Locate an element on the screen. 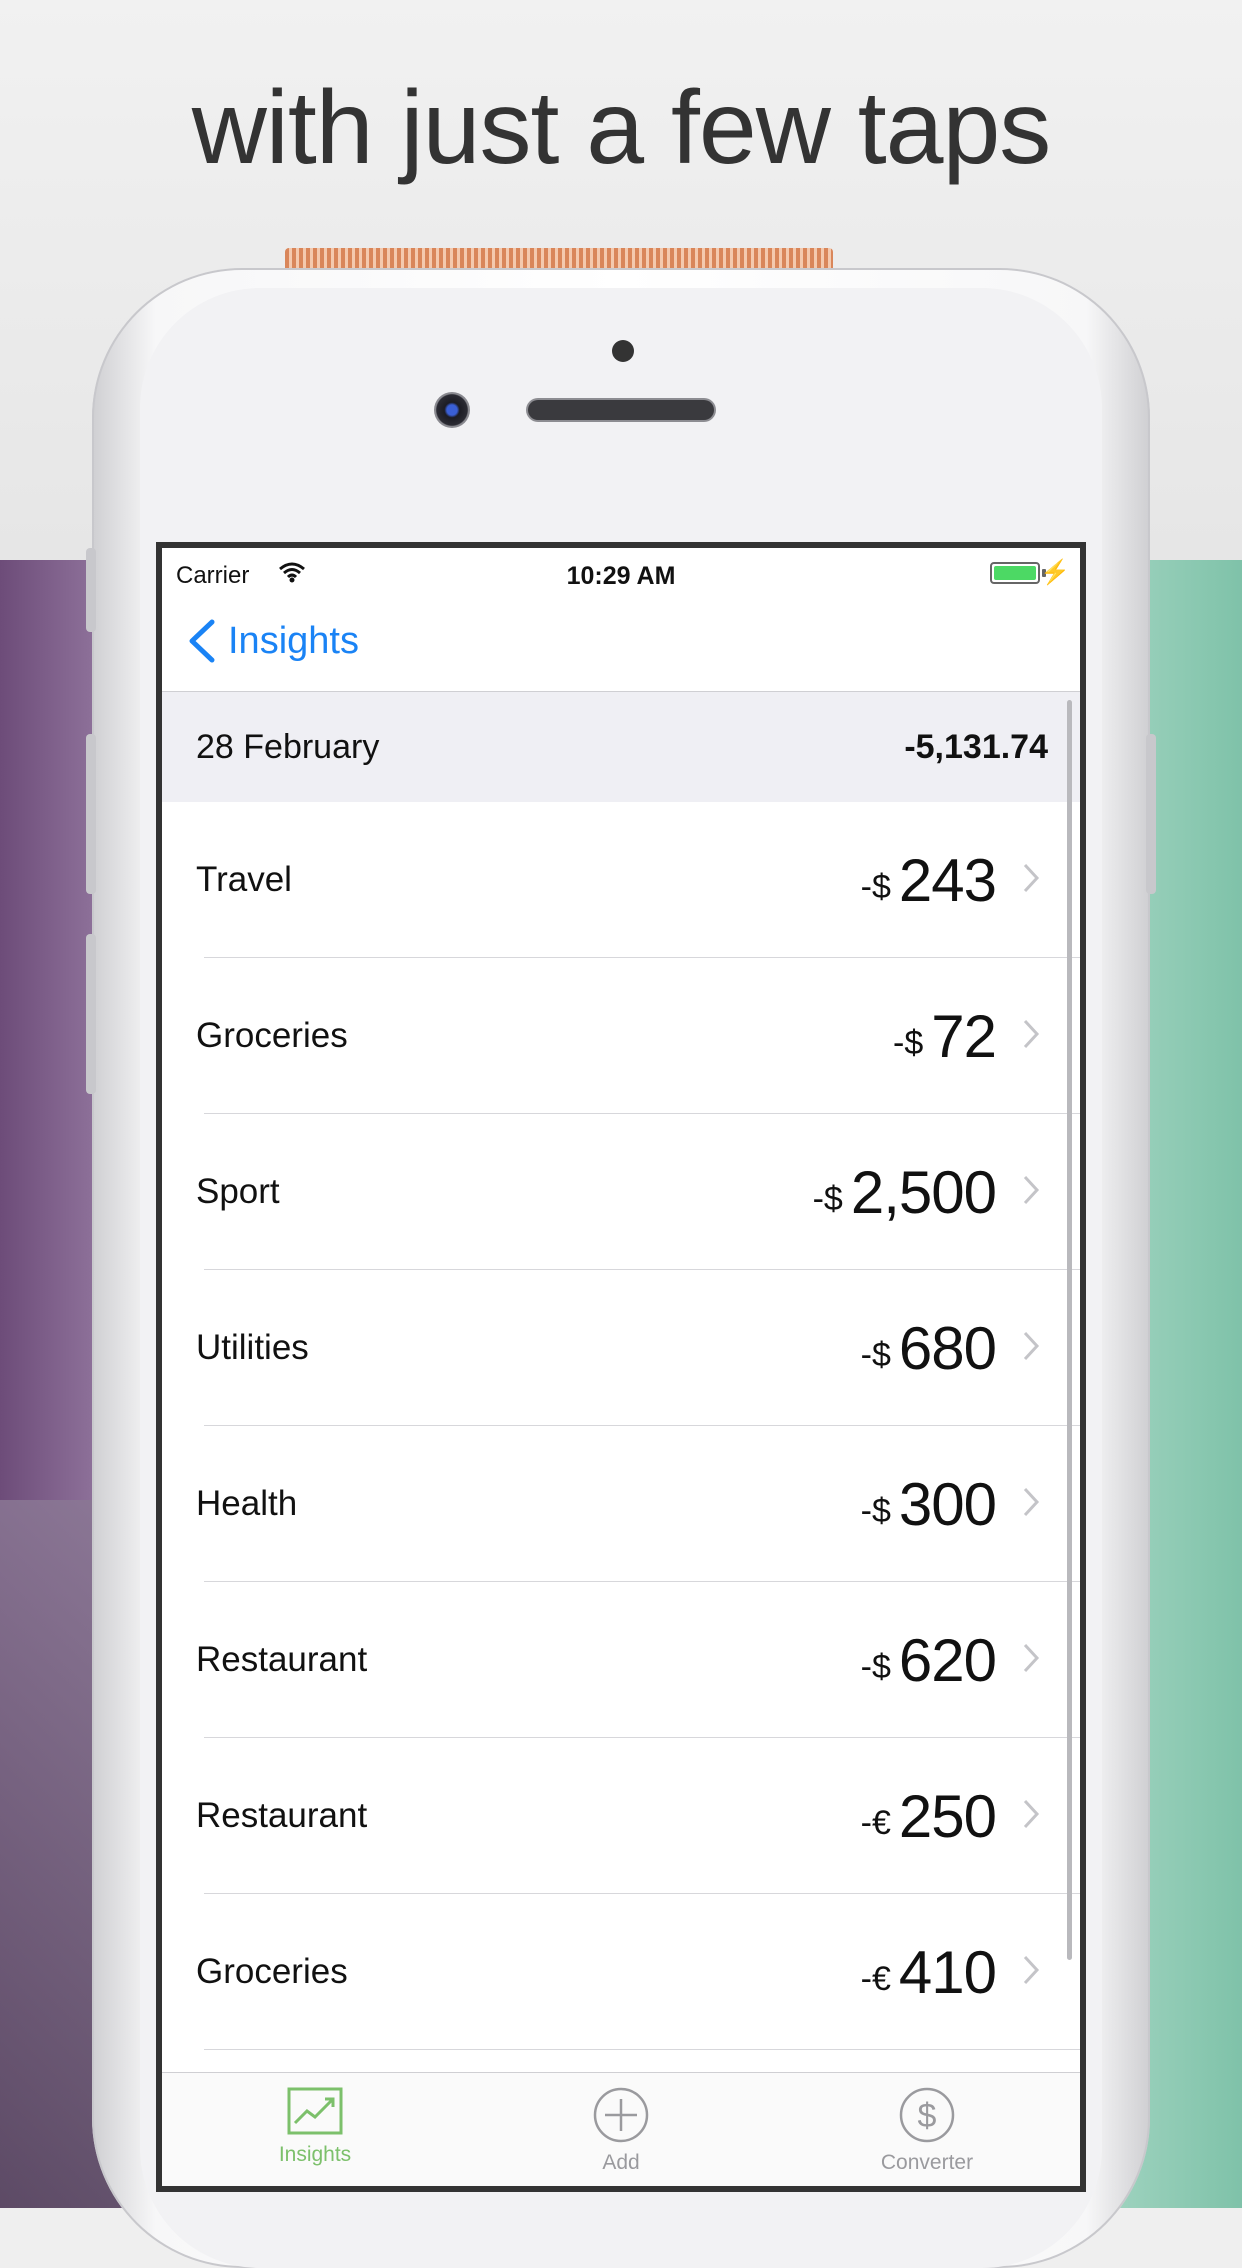 This screenshot has width=1242, height=2268. row-value: 72 is located at coordinates (964, 1036).